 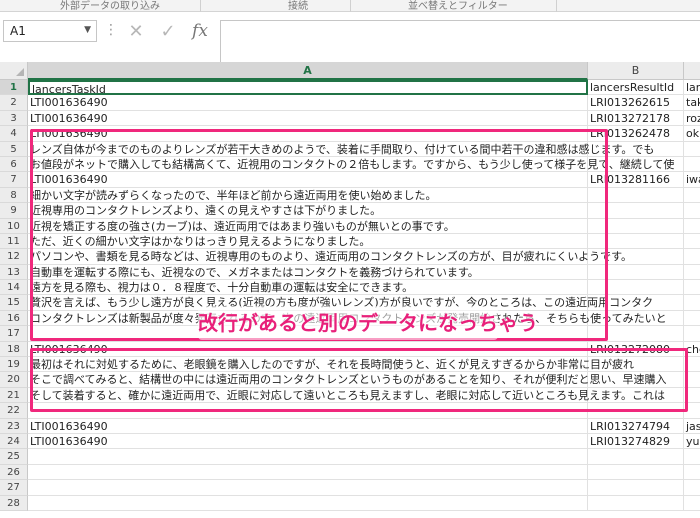 What do you see at coordinates (111, 30) in the screenshot?
I see `resize-handle-icon: ⋮` at bounding box center [111, 30].